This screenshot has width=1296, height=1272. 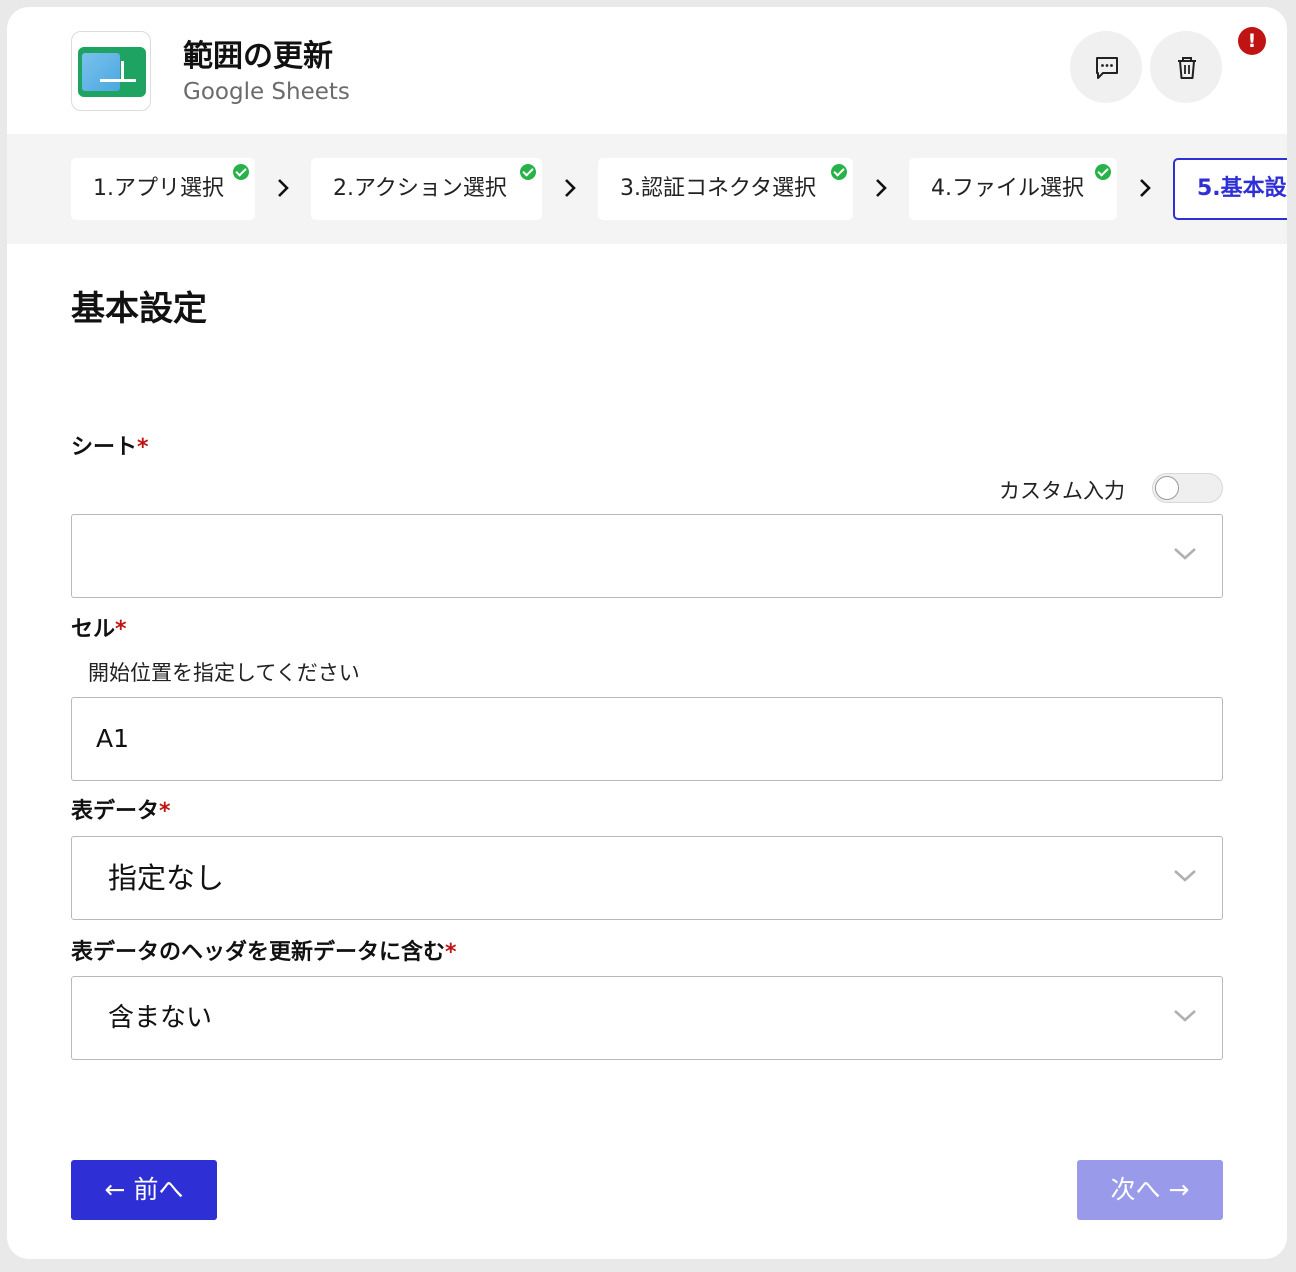 What do you see at coordinates (1167, 488) in the screenshot?
I see `toggle-knob` at bounding box center [1167, 488].